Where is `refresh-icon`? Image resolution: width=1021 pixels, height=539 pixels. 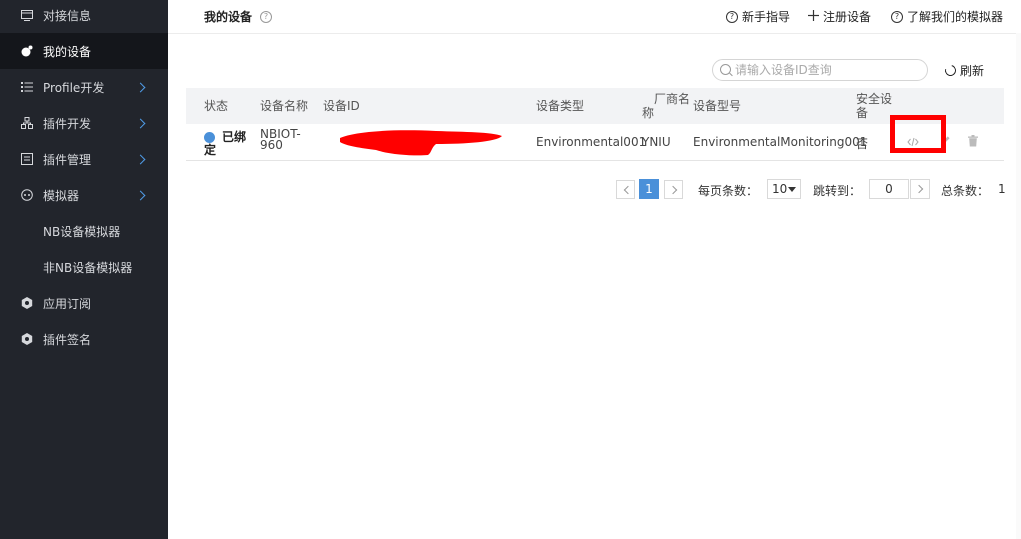 refresh-icon is located at coordinates (950, 70).